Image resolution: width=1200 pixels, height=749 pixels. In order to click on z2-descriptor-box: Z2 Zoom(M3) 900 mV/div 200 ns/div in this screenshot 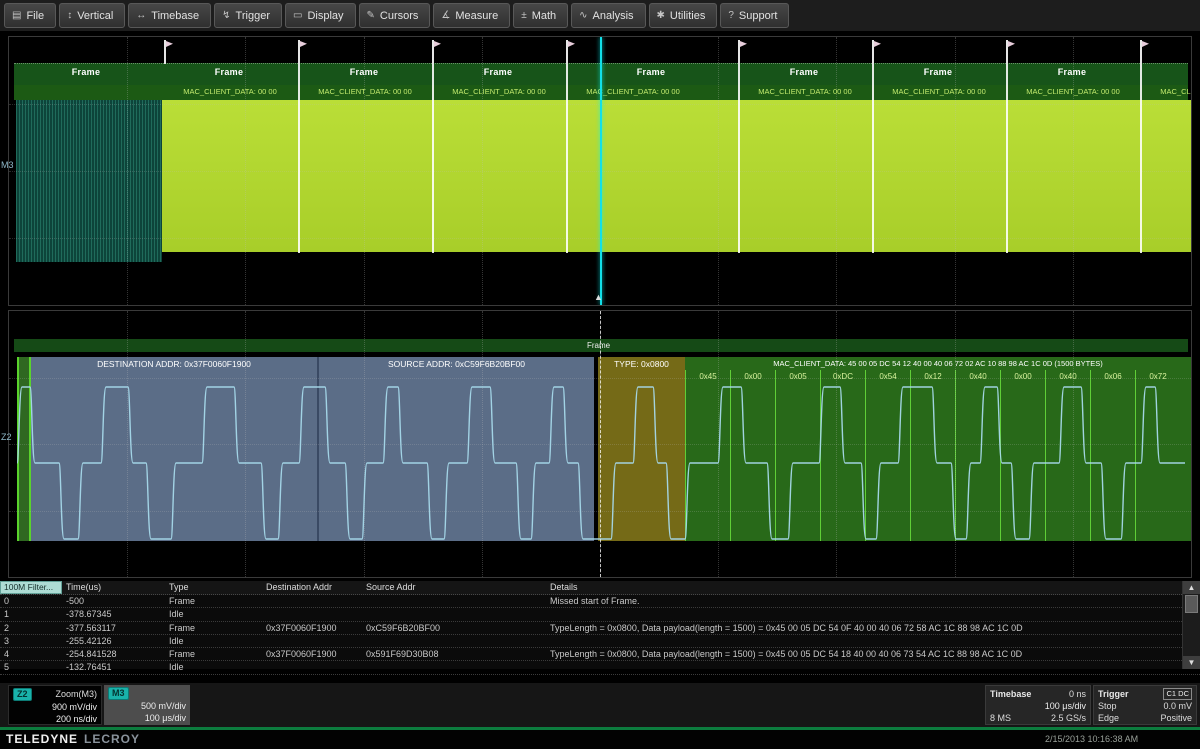, I will do `click(55, 705)`.